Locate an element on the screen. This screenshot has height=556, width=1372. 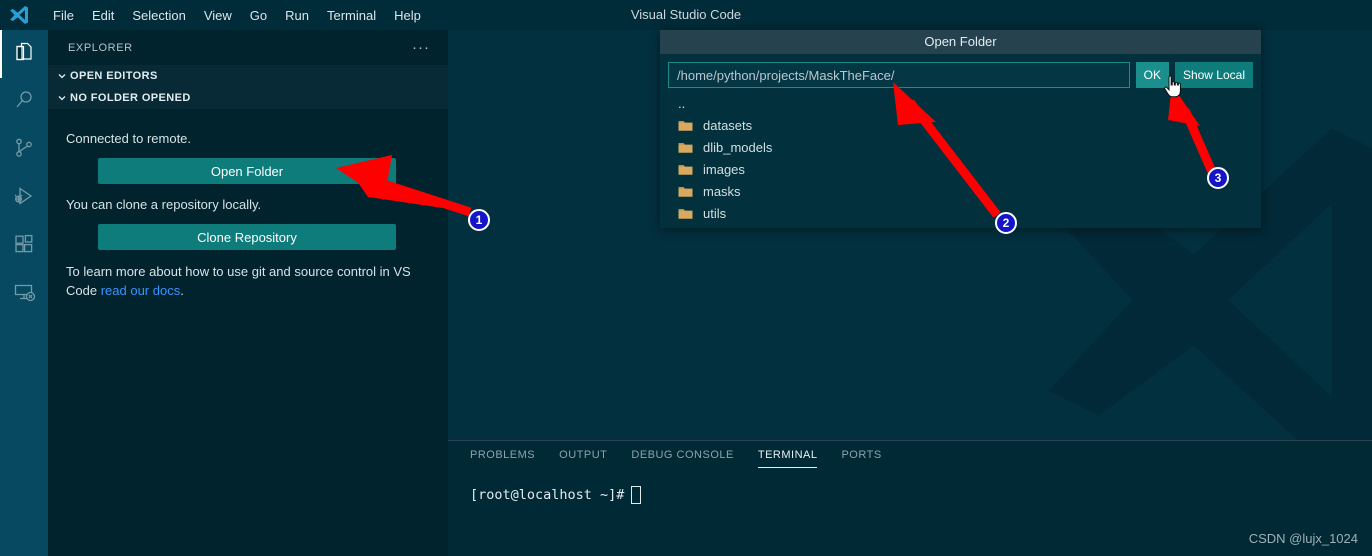
docs-text-after: . is located at coordinates (182, 290).